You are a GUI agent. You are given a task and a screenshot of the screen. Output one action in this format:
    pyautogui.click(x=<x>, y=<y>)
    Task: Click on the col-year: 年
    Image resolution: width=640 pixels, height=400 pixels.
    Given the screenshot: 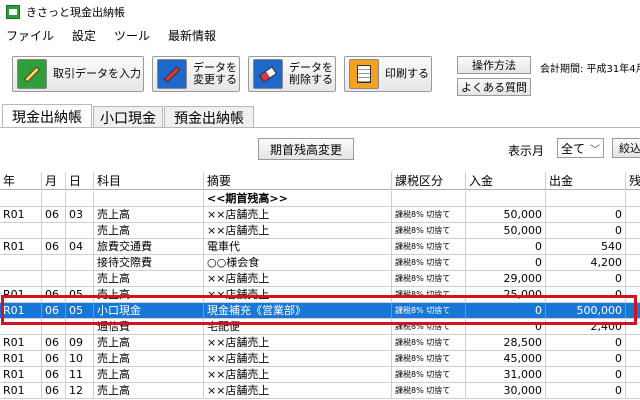 What is the action you would take?
    pyautogui.click(x=21, y=180)
    